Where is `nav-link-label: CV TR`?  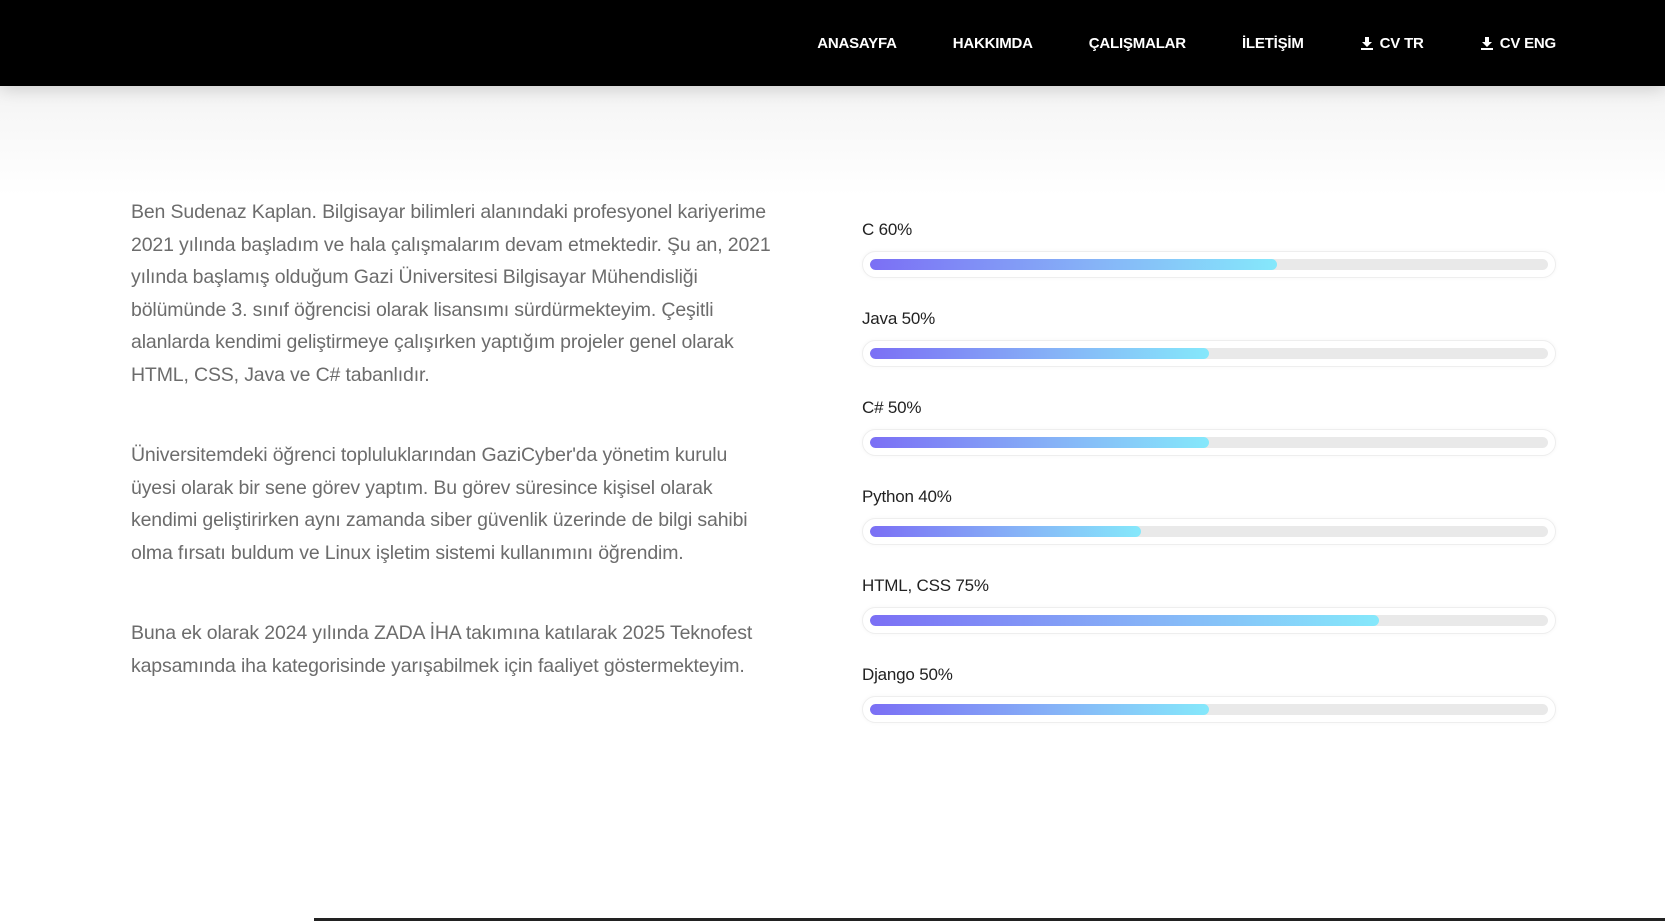 nav-link-label: CV TR is located at coordinates (1401, 43).